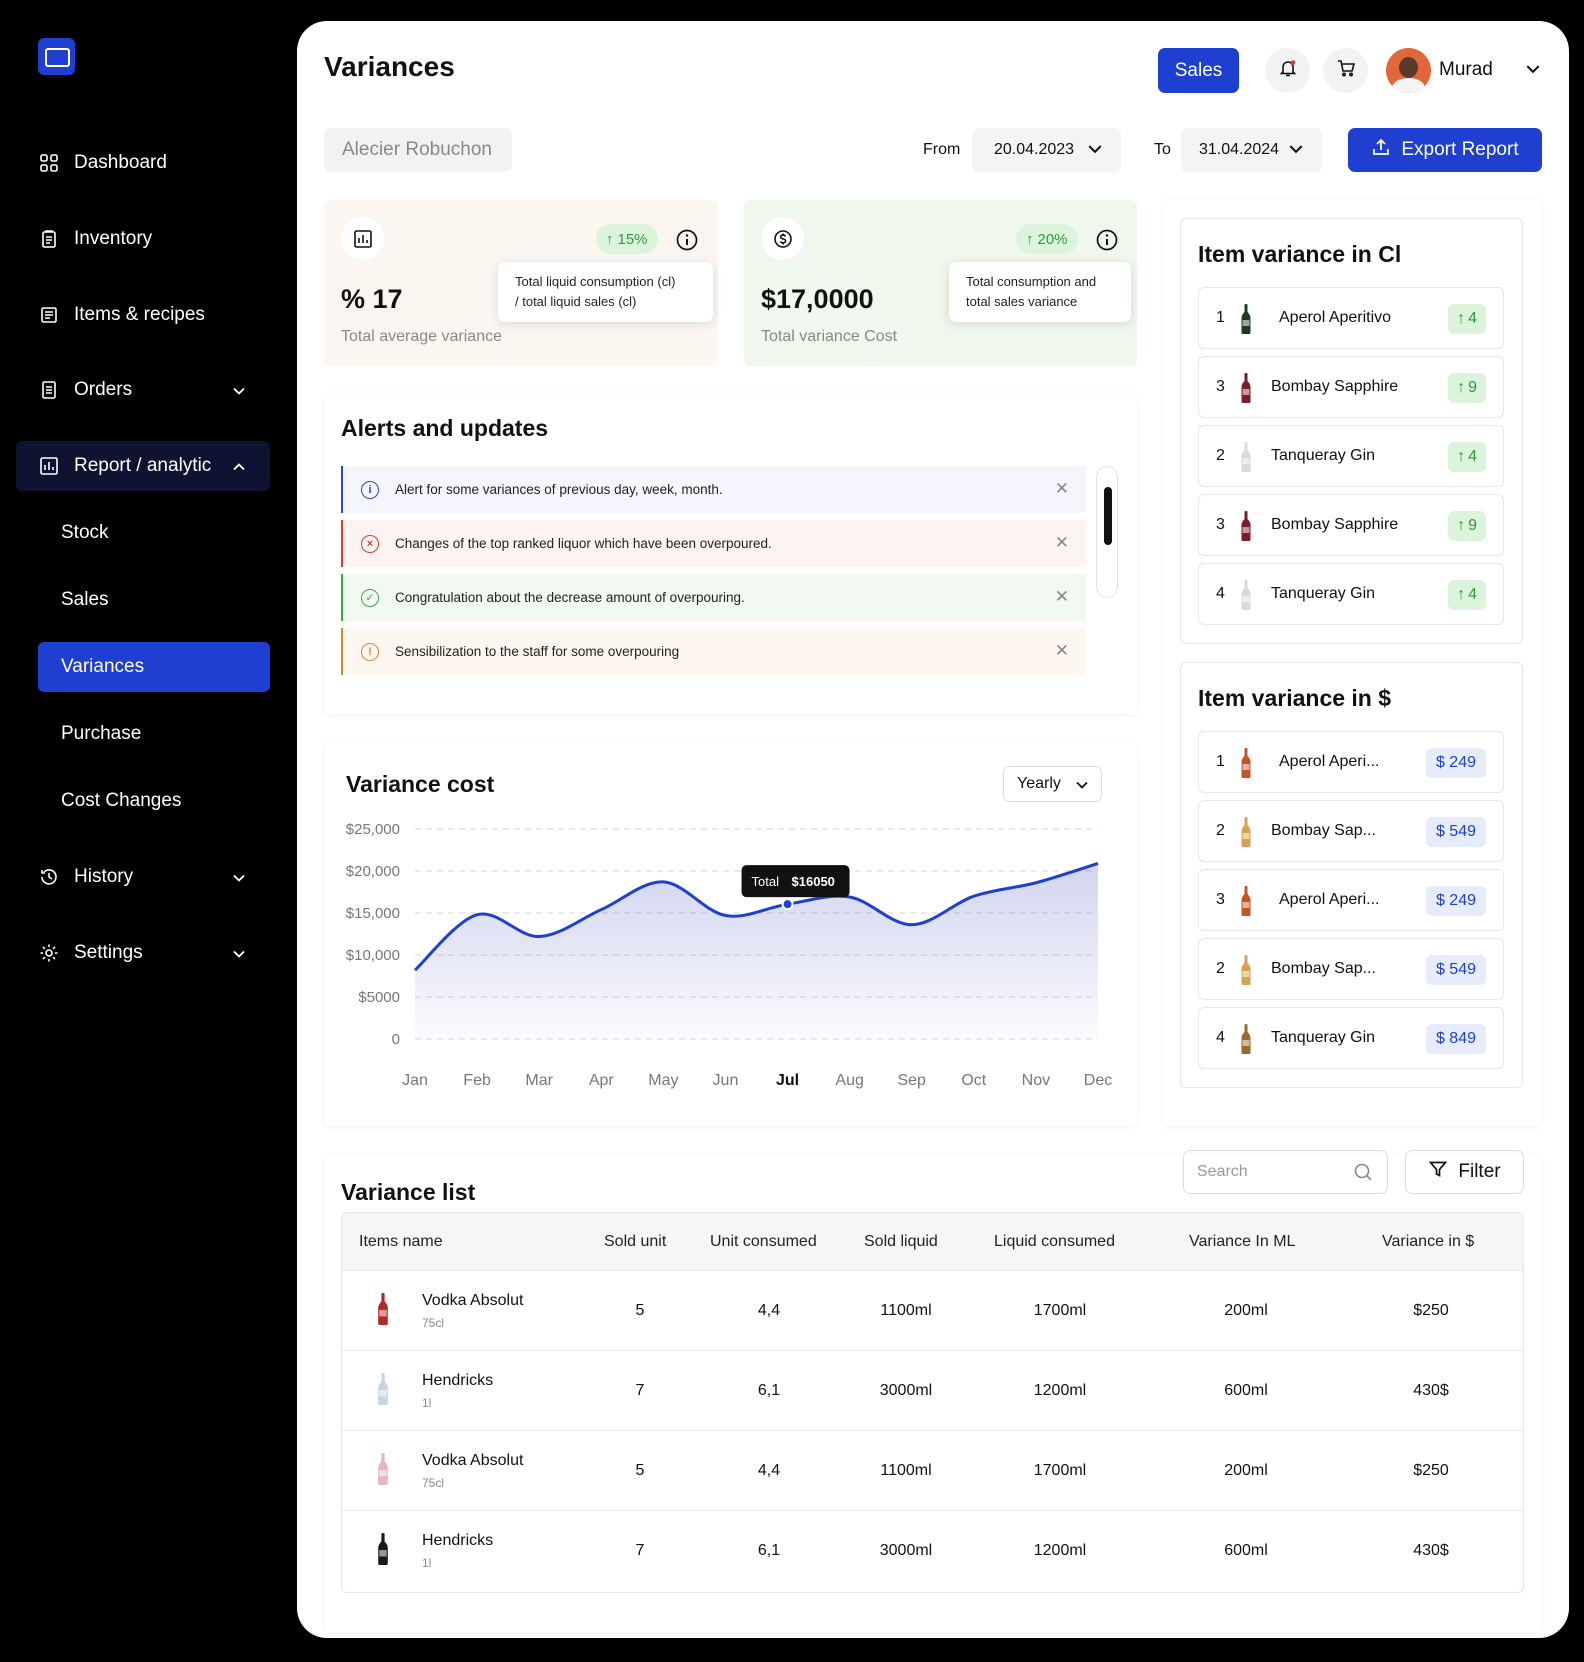 This screenshot has height=1662, width=1584. Describe the element at coordinates (154, 667) in the screenshot. I see `sub-nav-variances: Variances` at that location.